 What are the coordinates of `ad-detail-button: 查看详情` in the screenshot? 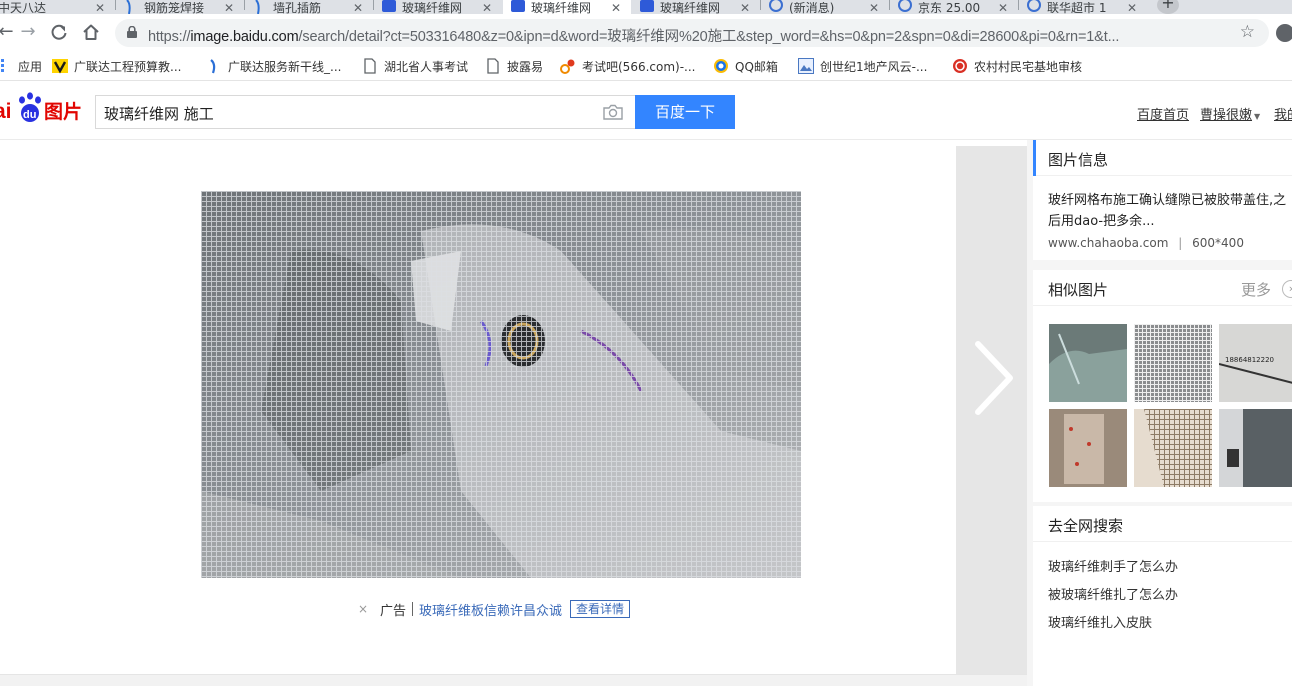 It's located at (600, 609).